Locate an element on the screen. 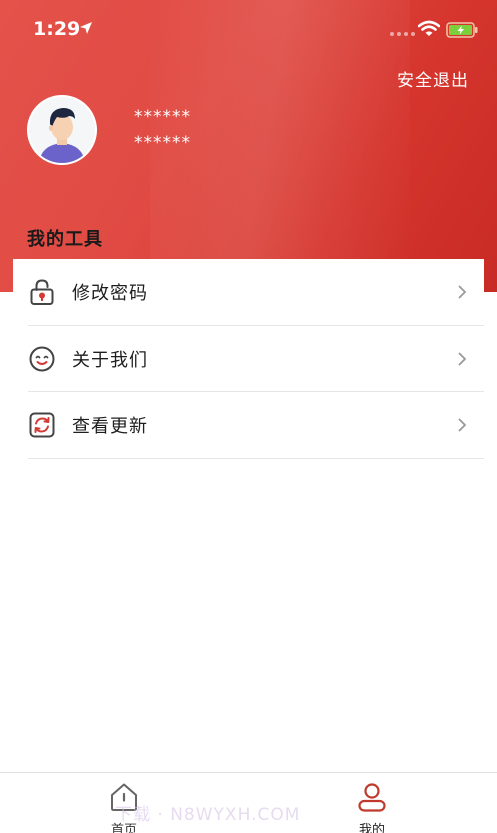 The height and width of the screenshot is (833, 497). avatar is located at coordinates (62, 130).